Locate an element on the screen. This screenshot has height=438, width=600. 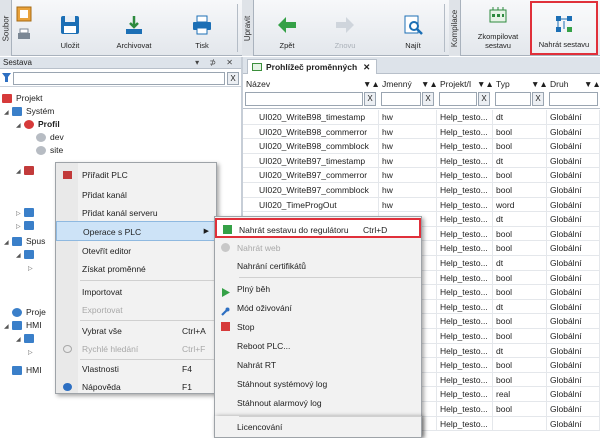
menu-item-open-editor: Otevřít editor is located at coordinates (136, 251).